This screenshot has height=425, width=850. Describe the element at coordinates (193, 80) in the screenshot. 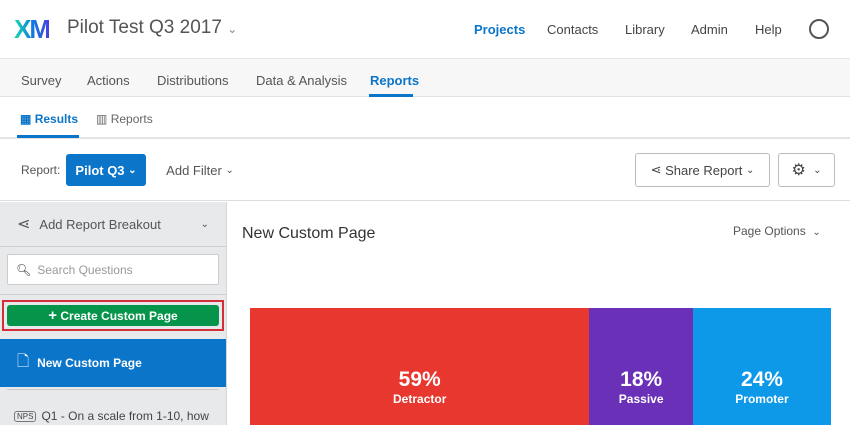

I see `tab-distributions: Distributions` at that location.